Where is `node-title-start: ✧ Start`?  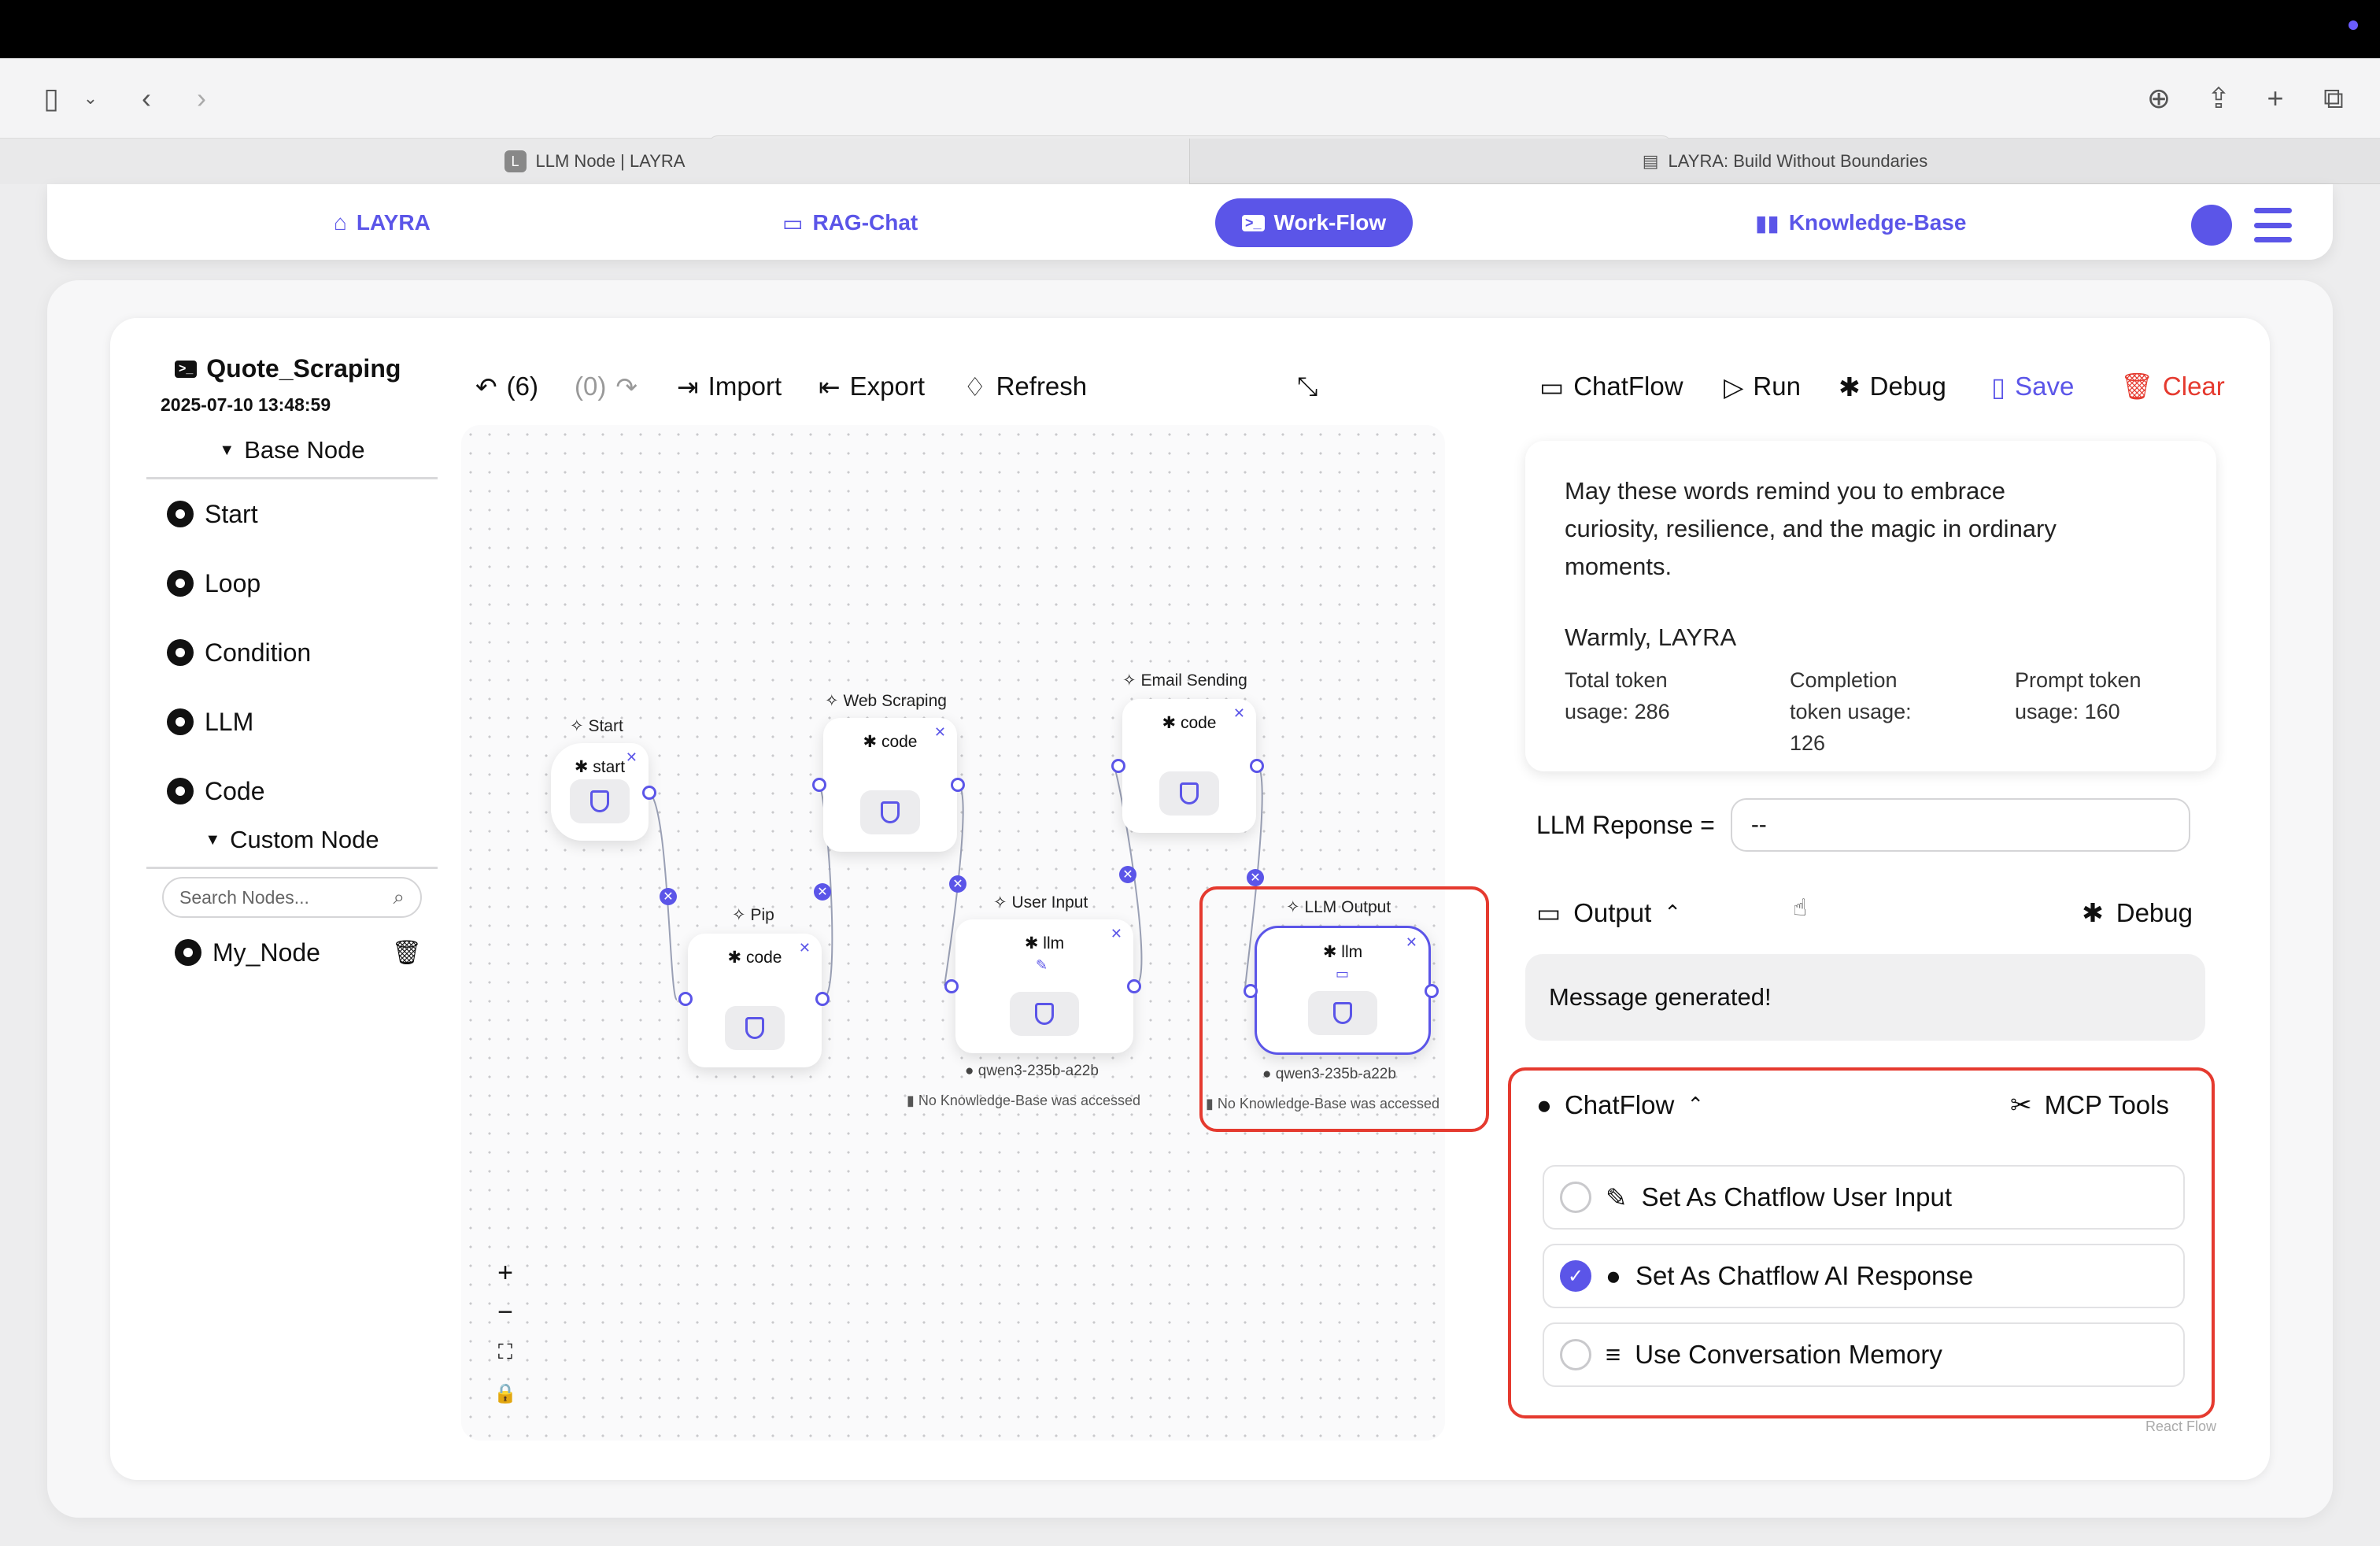
node-title-start: ✧ Start is located at coordinates (596, 726).